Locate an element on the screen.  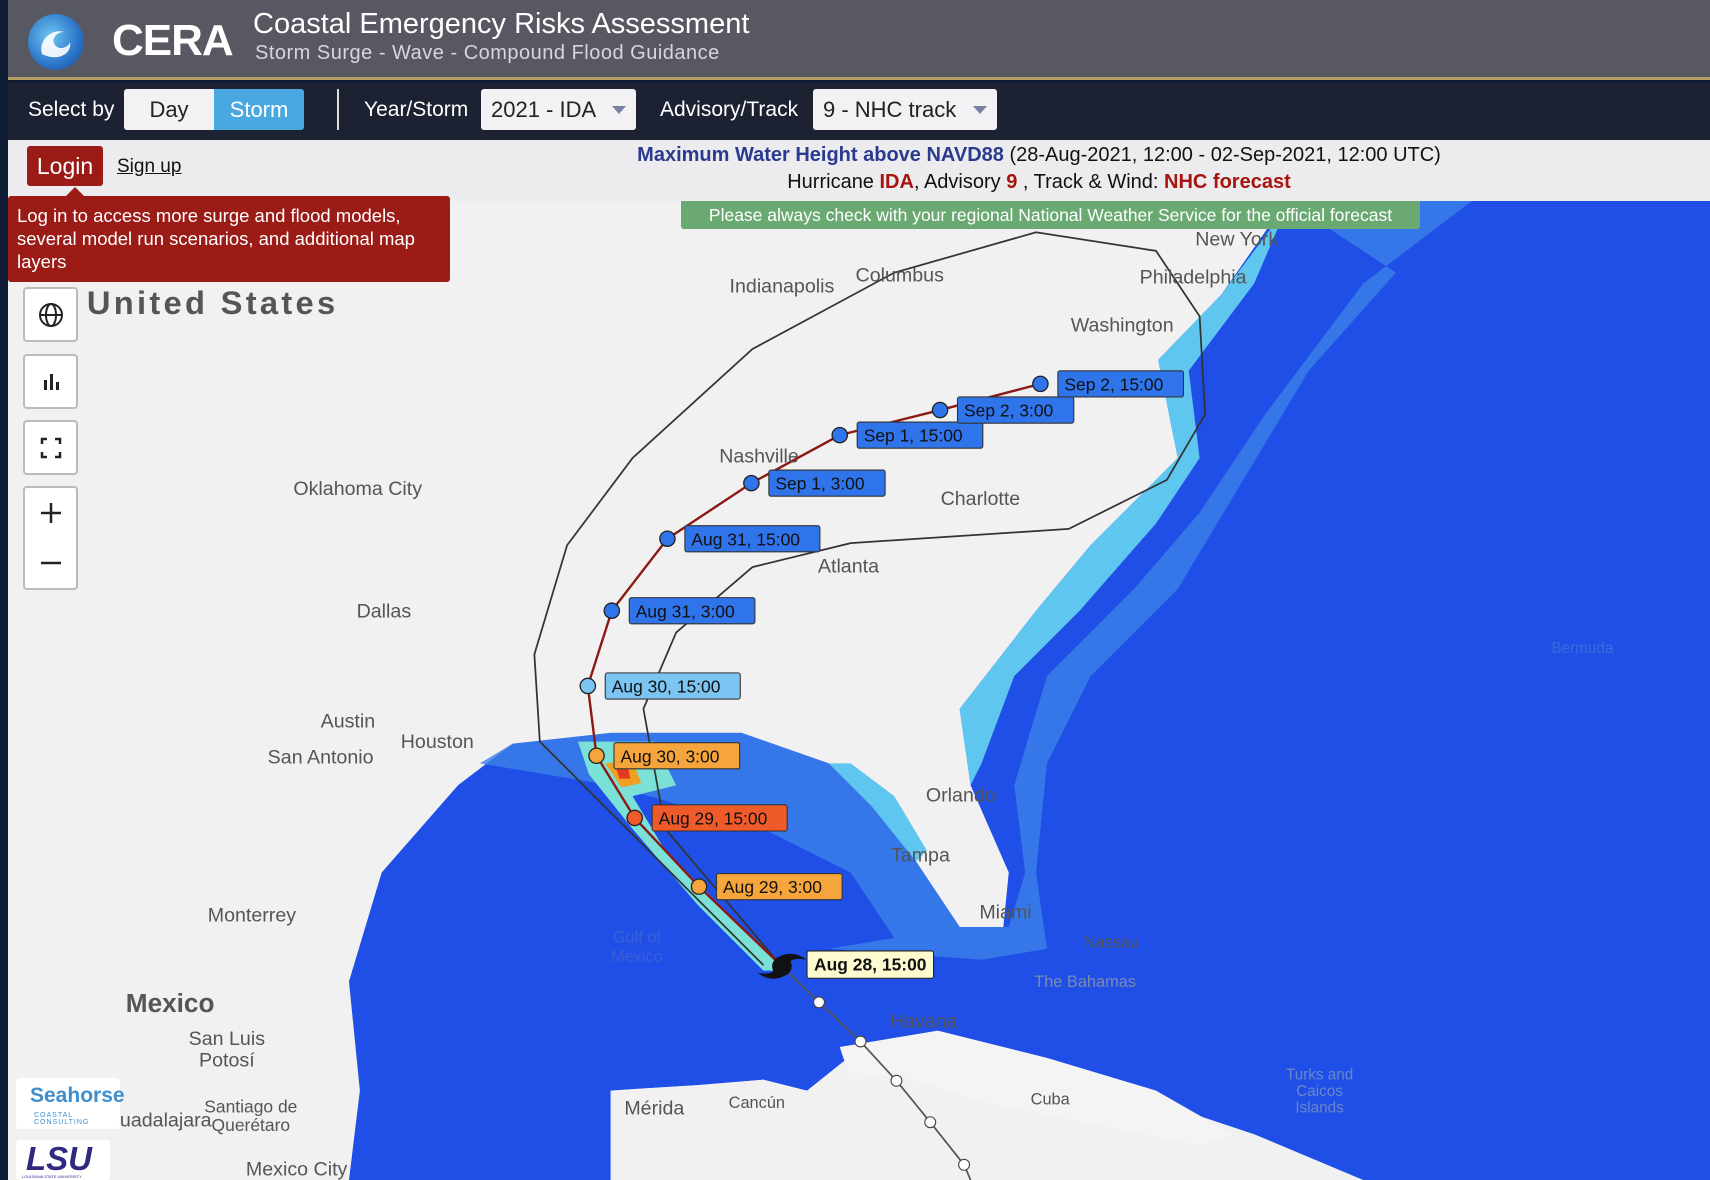
hurricane-label: Hurricane is located at coordinates (833, 182).